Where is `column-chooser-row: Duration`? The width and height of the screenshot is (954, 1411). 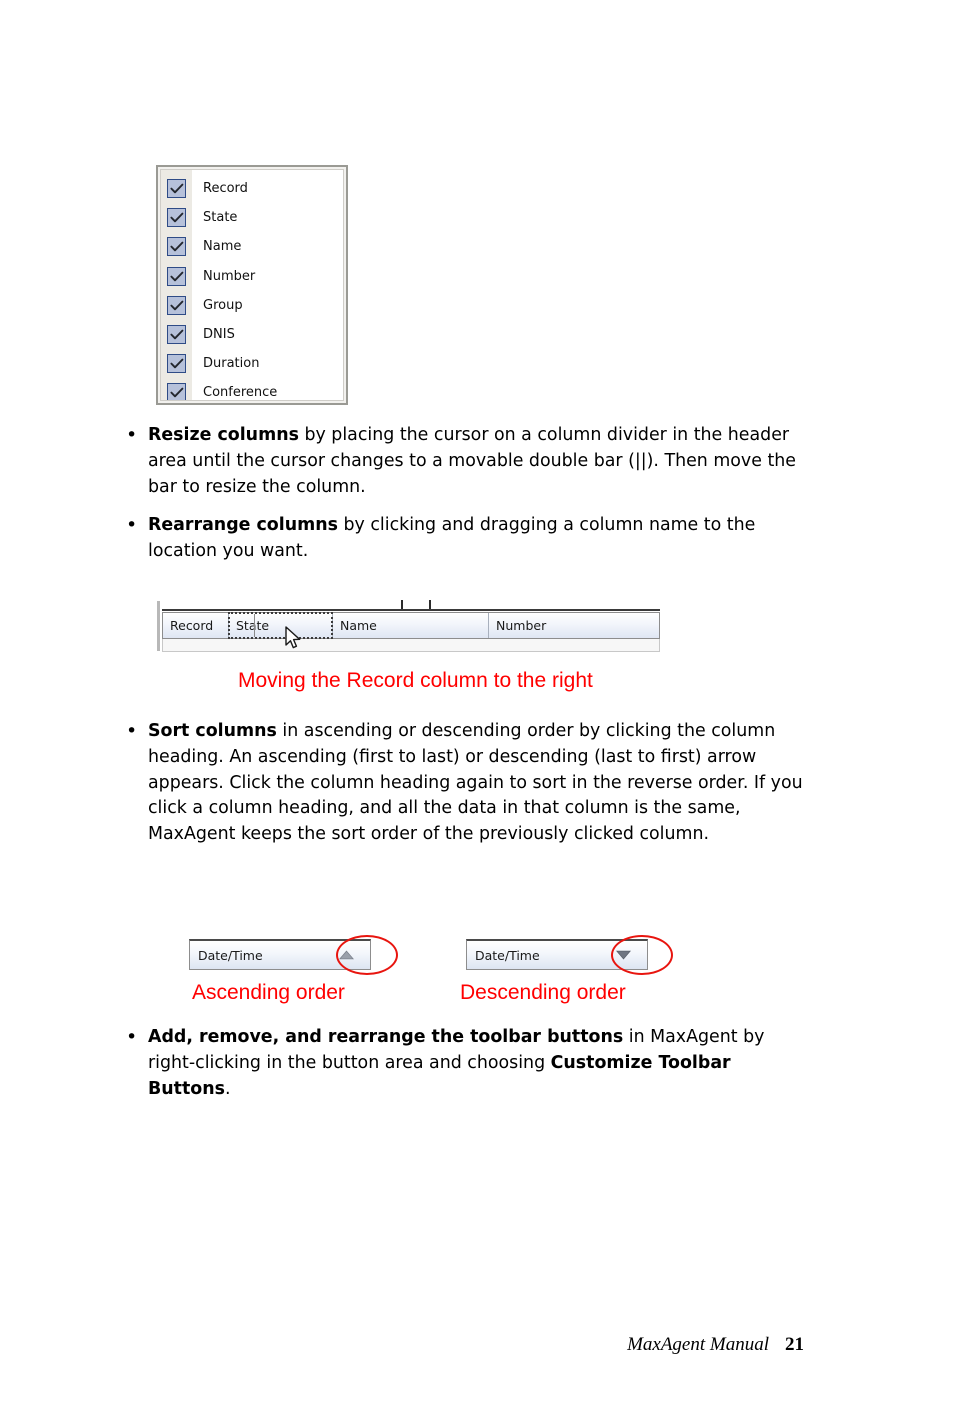 column-chooser-row: Duration is located at coordinates (252, 363).